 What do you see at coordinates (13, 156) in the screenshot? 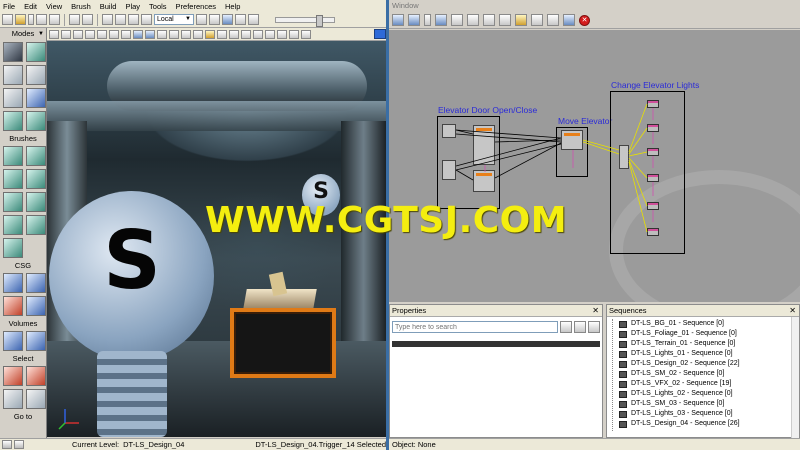
I see `cone-brush-icon` at bounding box center [13, 156].